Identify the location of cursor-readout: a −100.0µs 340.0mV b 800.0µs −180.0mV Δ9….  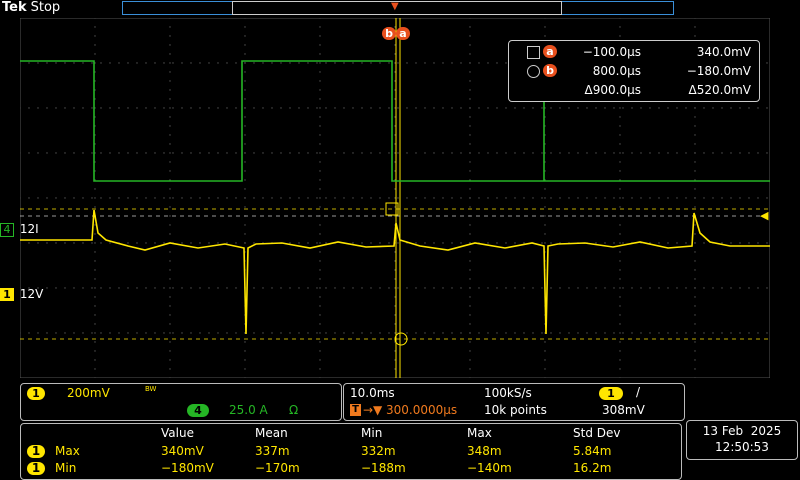
(634, 71).